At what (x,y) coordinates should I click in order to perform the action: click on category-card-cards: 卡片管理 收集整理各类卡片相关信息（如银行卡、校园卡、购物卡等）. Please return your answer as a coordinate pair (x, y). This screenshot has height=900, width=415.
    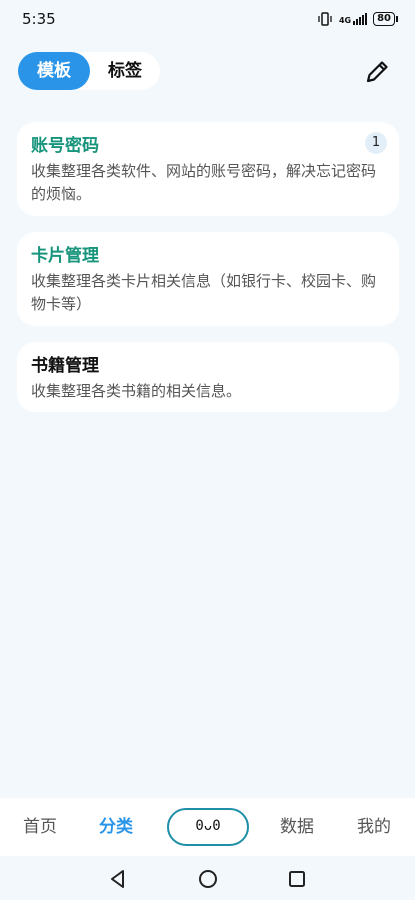
    Looking at the image, I should click on (208, 279).